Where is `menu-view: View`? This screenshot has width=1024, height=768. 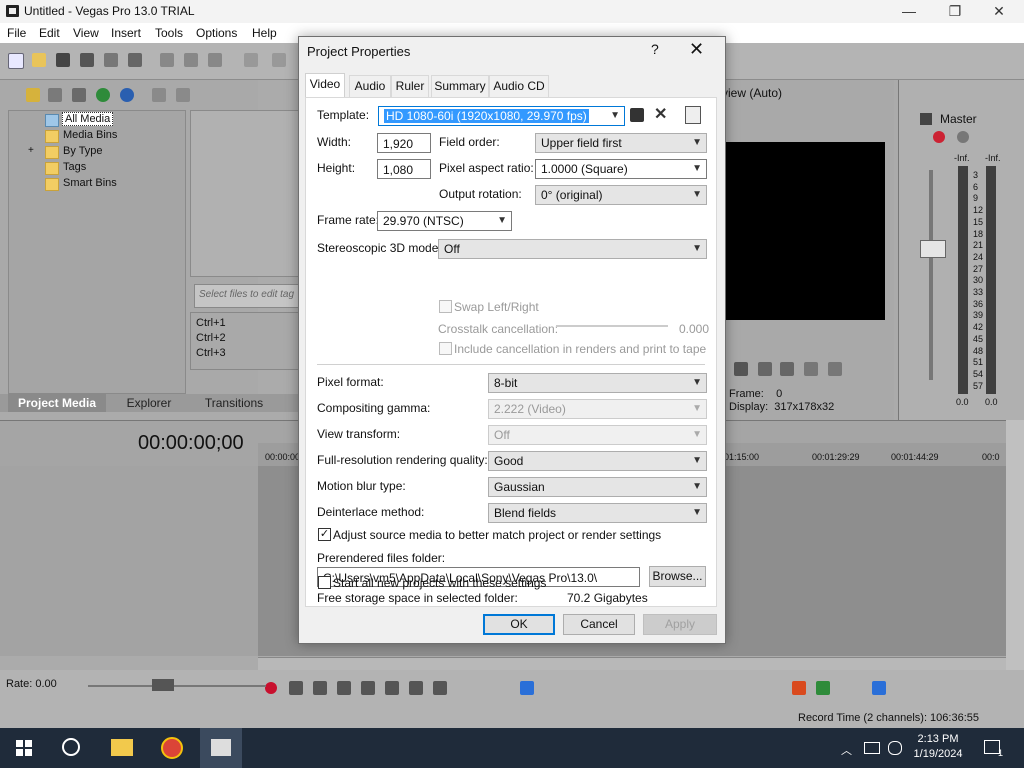
menu-view: View is located at coordinates (86, 33).